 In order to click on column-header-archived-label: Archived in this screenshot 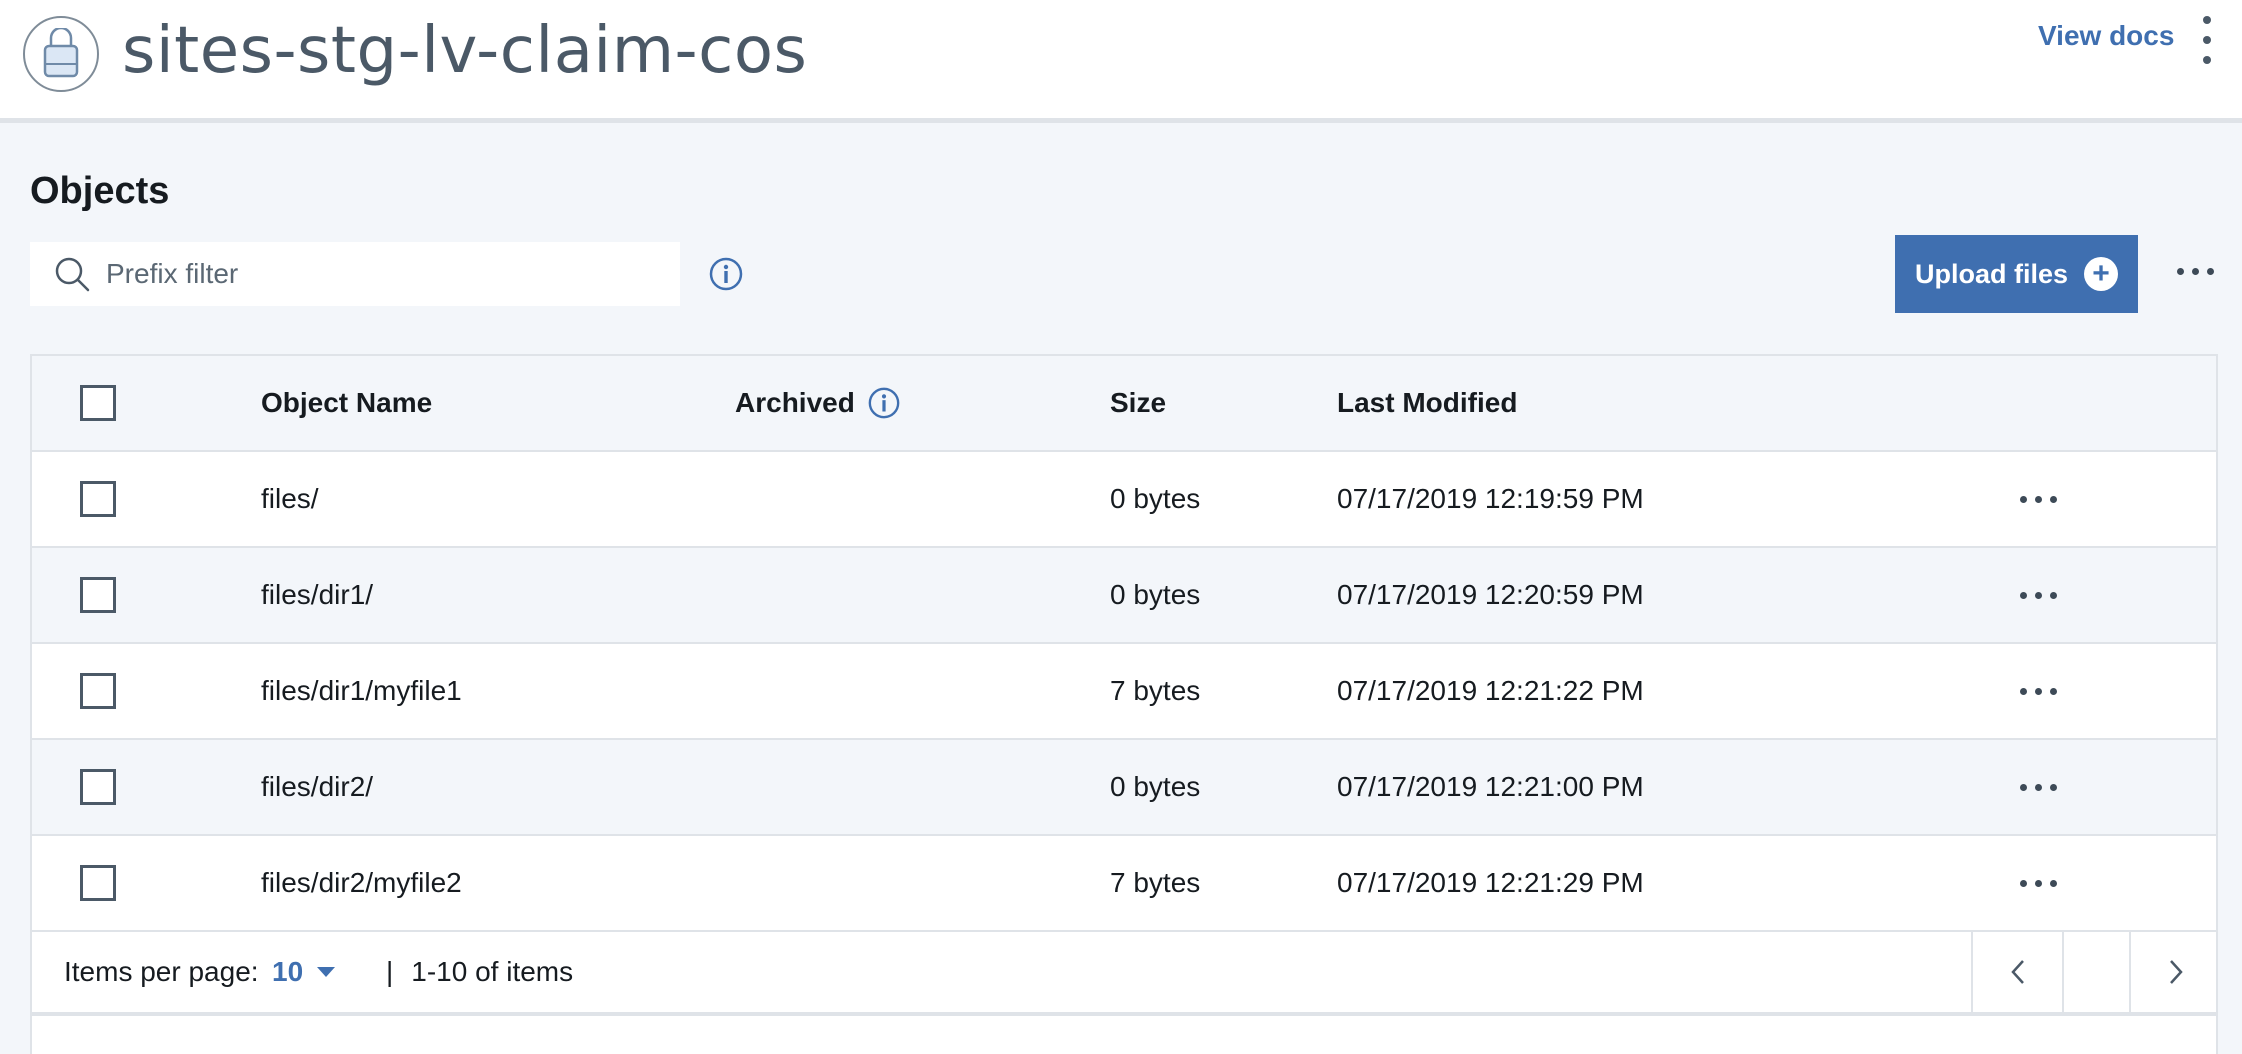, I will do `click(795, 402)`.